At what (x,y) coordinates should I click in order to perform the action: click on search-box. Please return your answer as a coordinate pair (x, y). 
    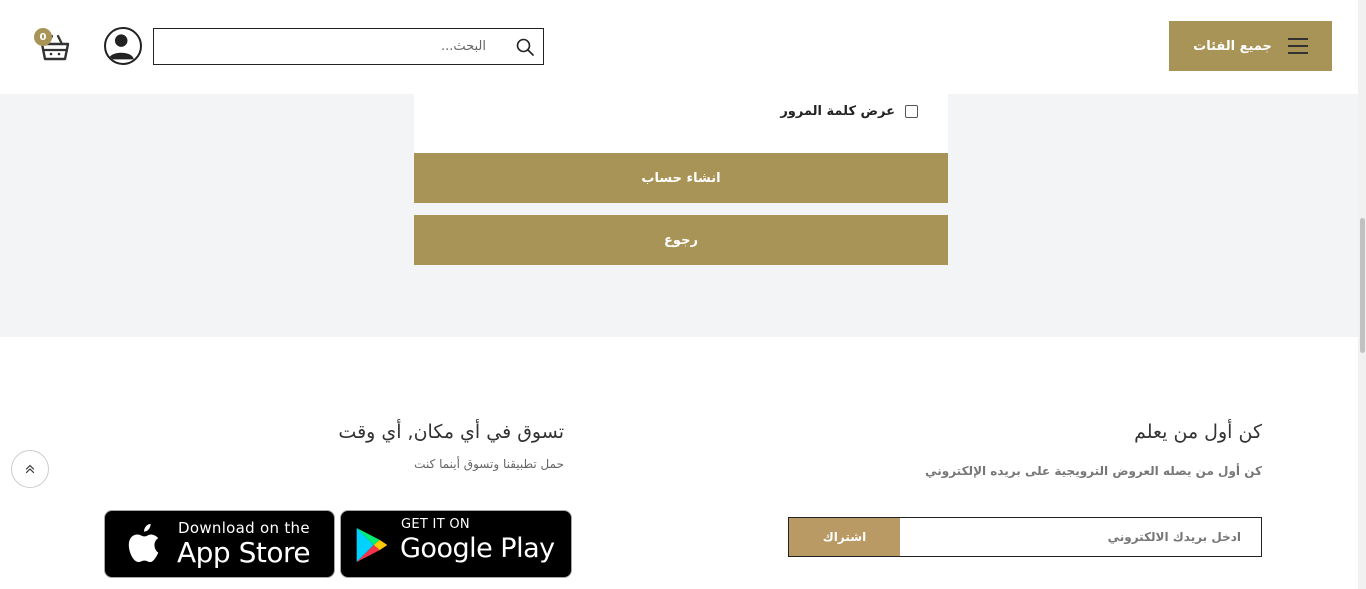
    Looking at the image, I should click on (348, 46).